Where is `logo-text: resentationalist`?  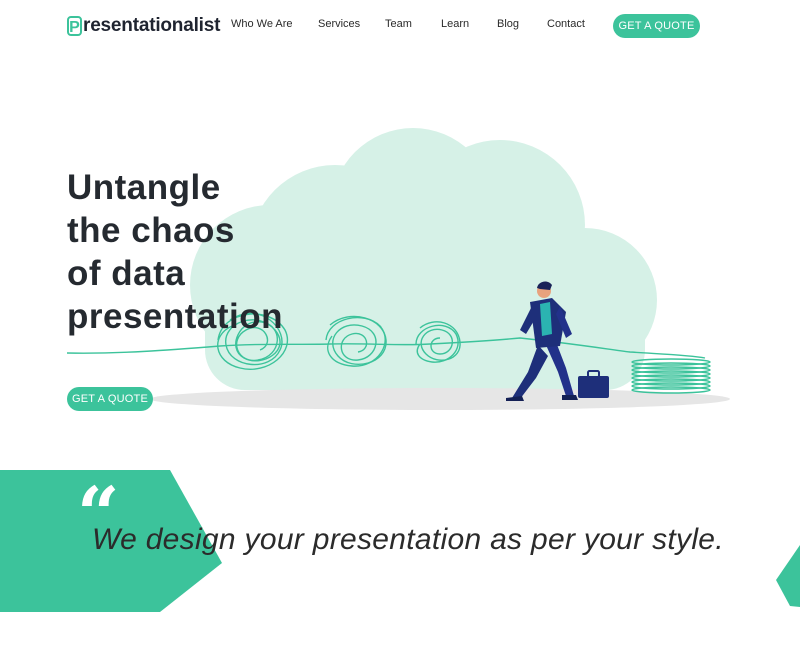
logo-text: resentationalist is located at coordinates (152, 25).